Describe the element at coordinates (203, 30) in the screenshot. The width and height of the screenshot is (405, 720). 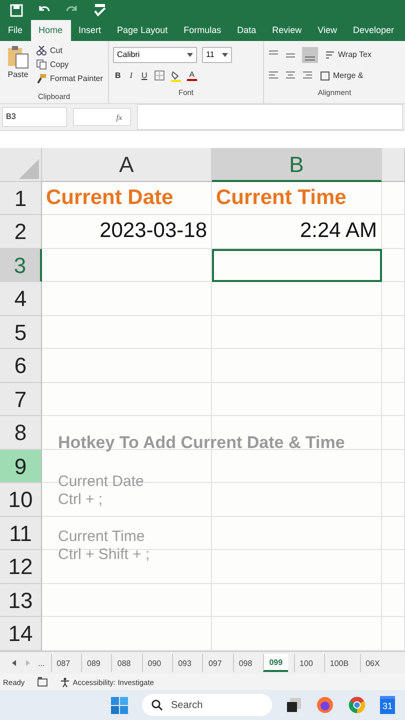
I see `ribbon-tab: Formulas` at that location.